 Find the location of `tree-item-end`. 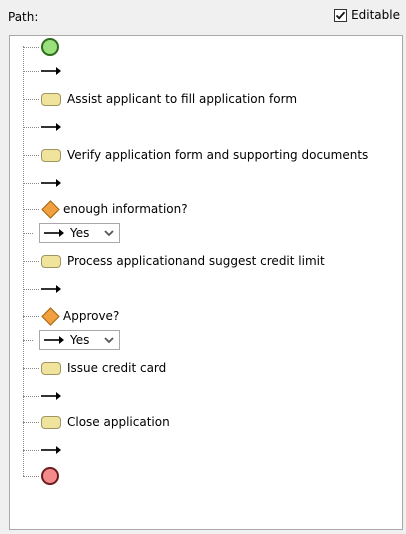

tree-item-end is located at coordinates (41, 476).